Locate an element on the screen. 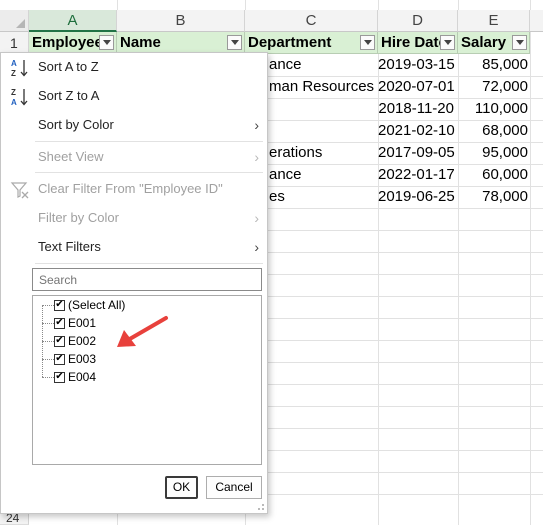 The width and height of the screenshot is (543, 525). sort-descending-icon: Z A is located at coordinates (19, 97).